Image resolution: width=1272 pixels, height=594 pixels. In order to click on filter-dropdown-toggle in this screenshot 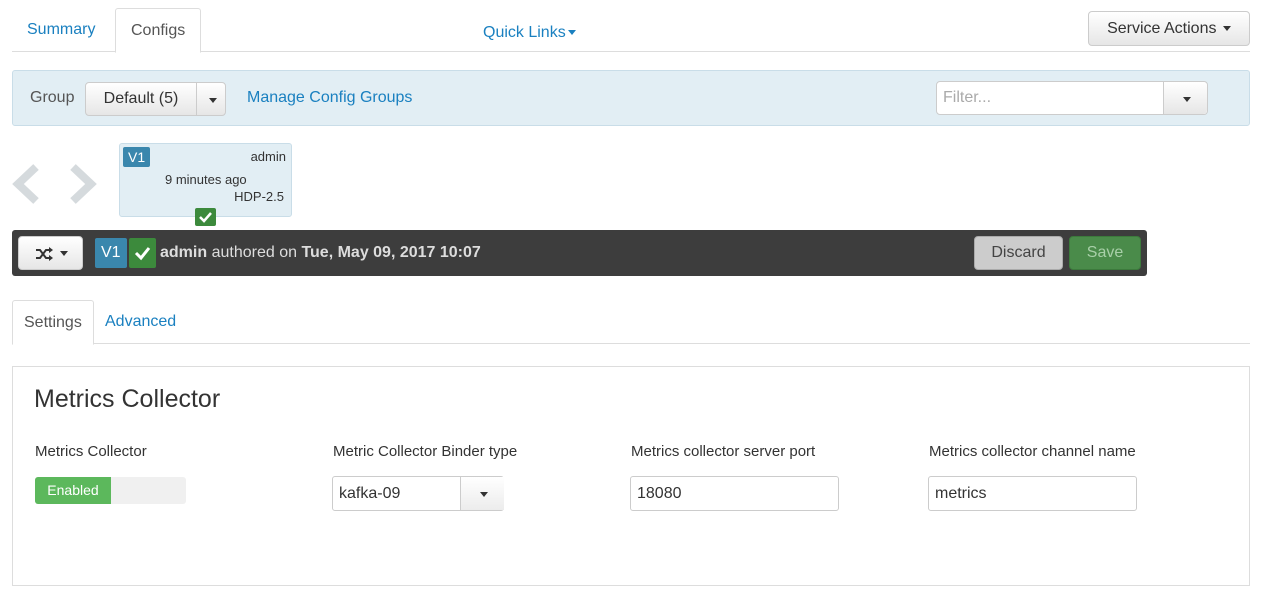, I will do `click(1185, 98)`.